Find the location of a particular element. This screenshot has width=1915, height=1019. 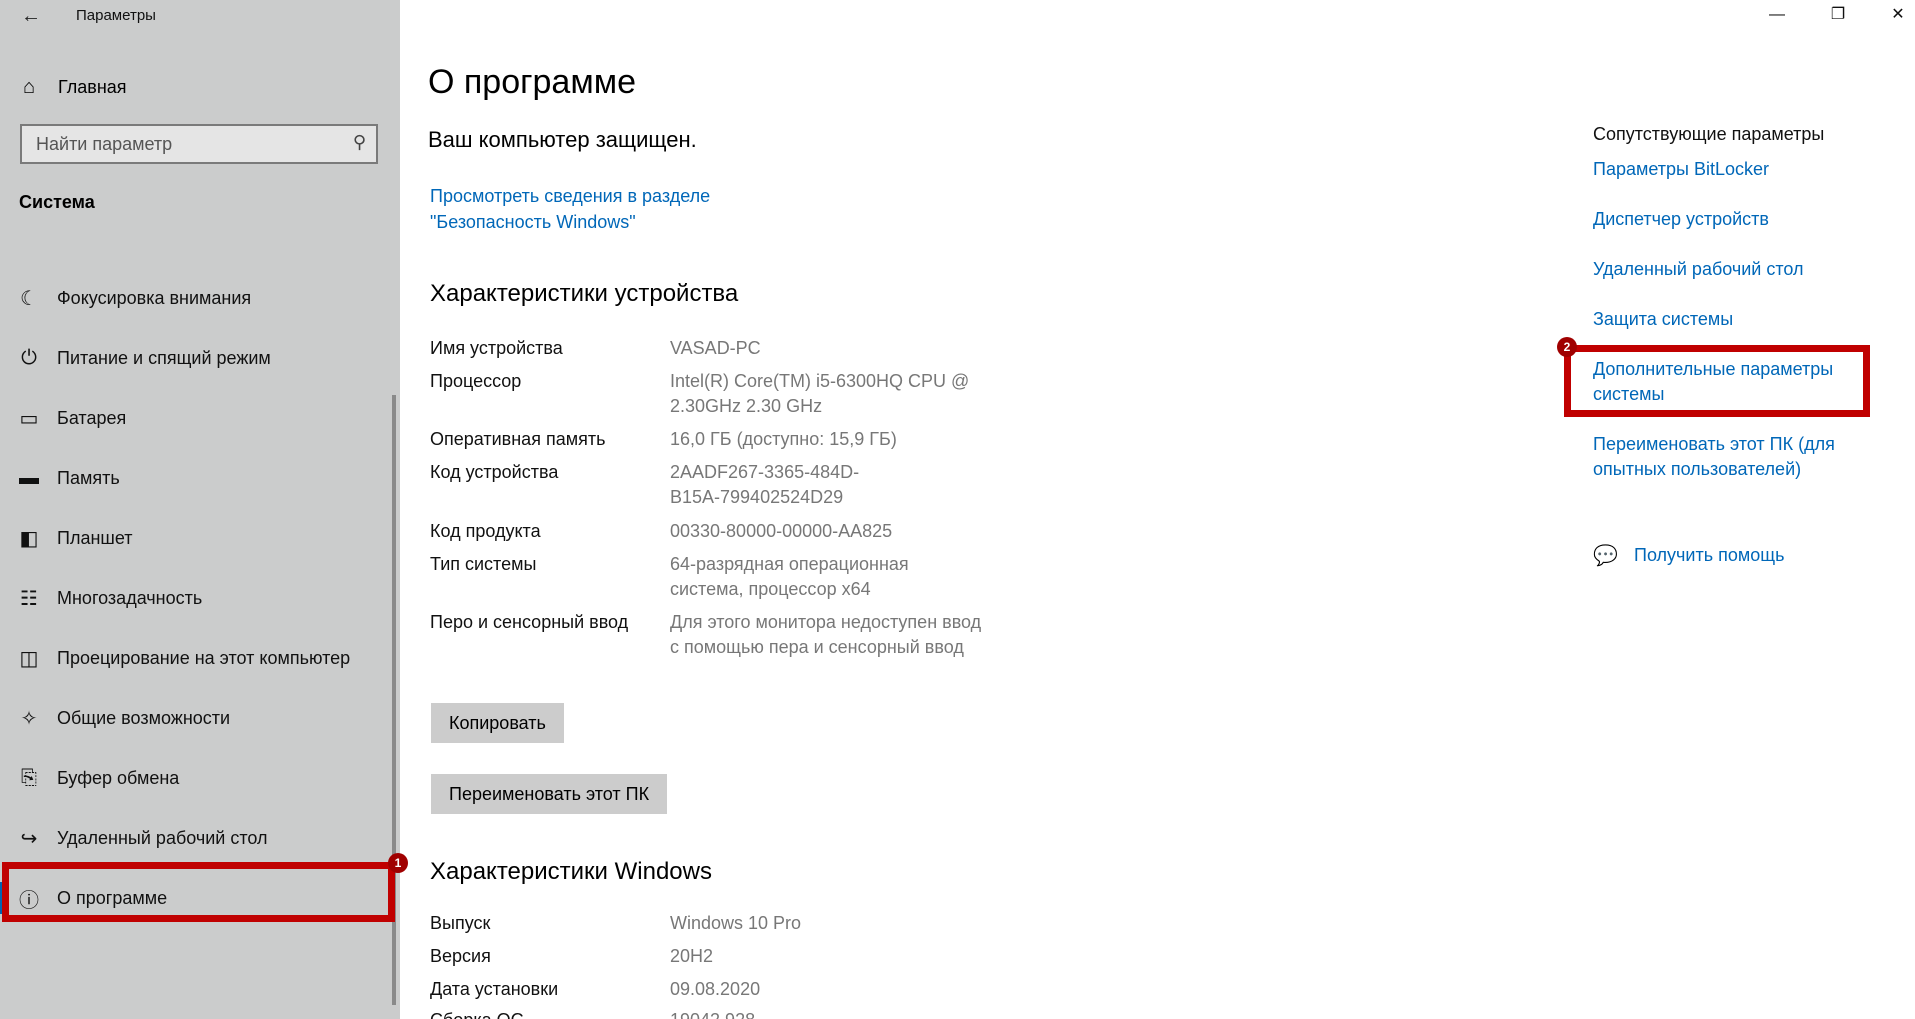

spec-value: VASAD-PC is located at coordinates (715, 348).